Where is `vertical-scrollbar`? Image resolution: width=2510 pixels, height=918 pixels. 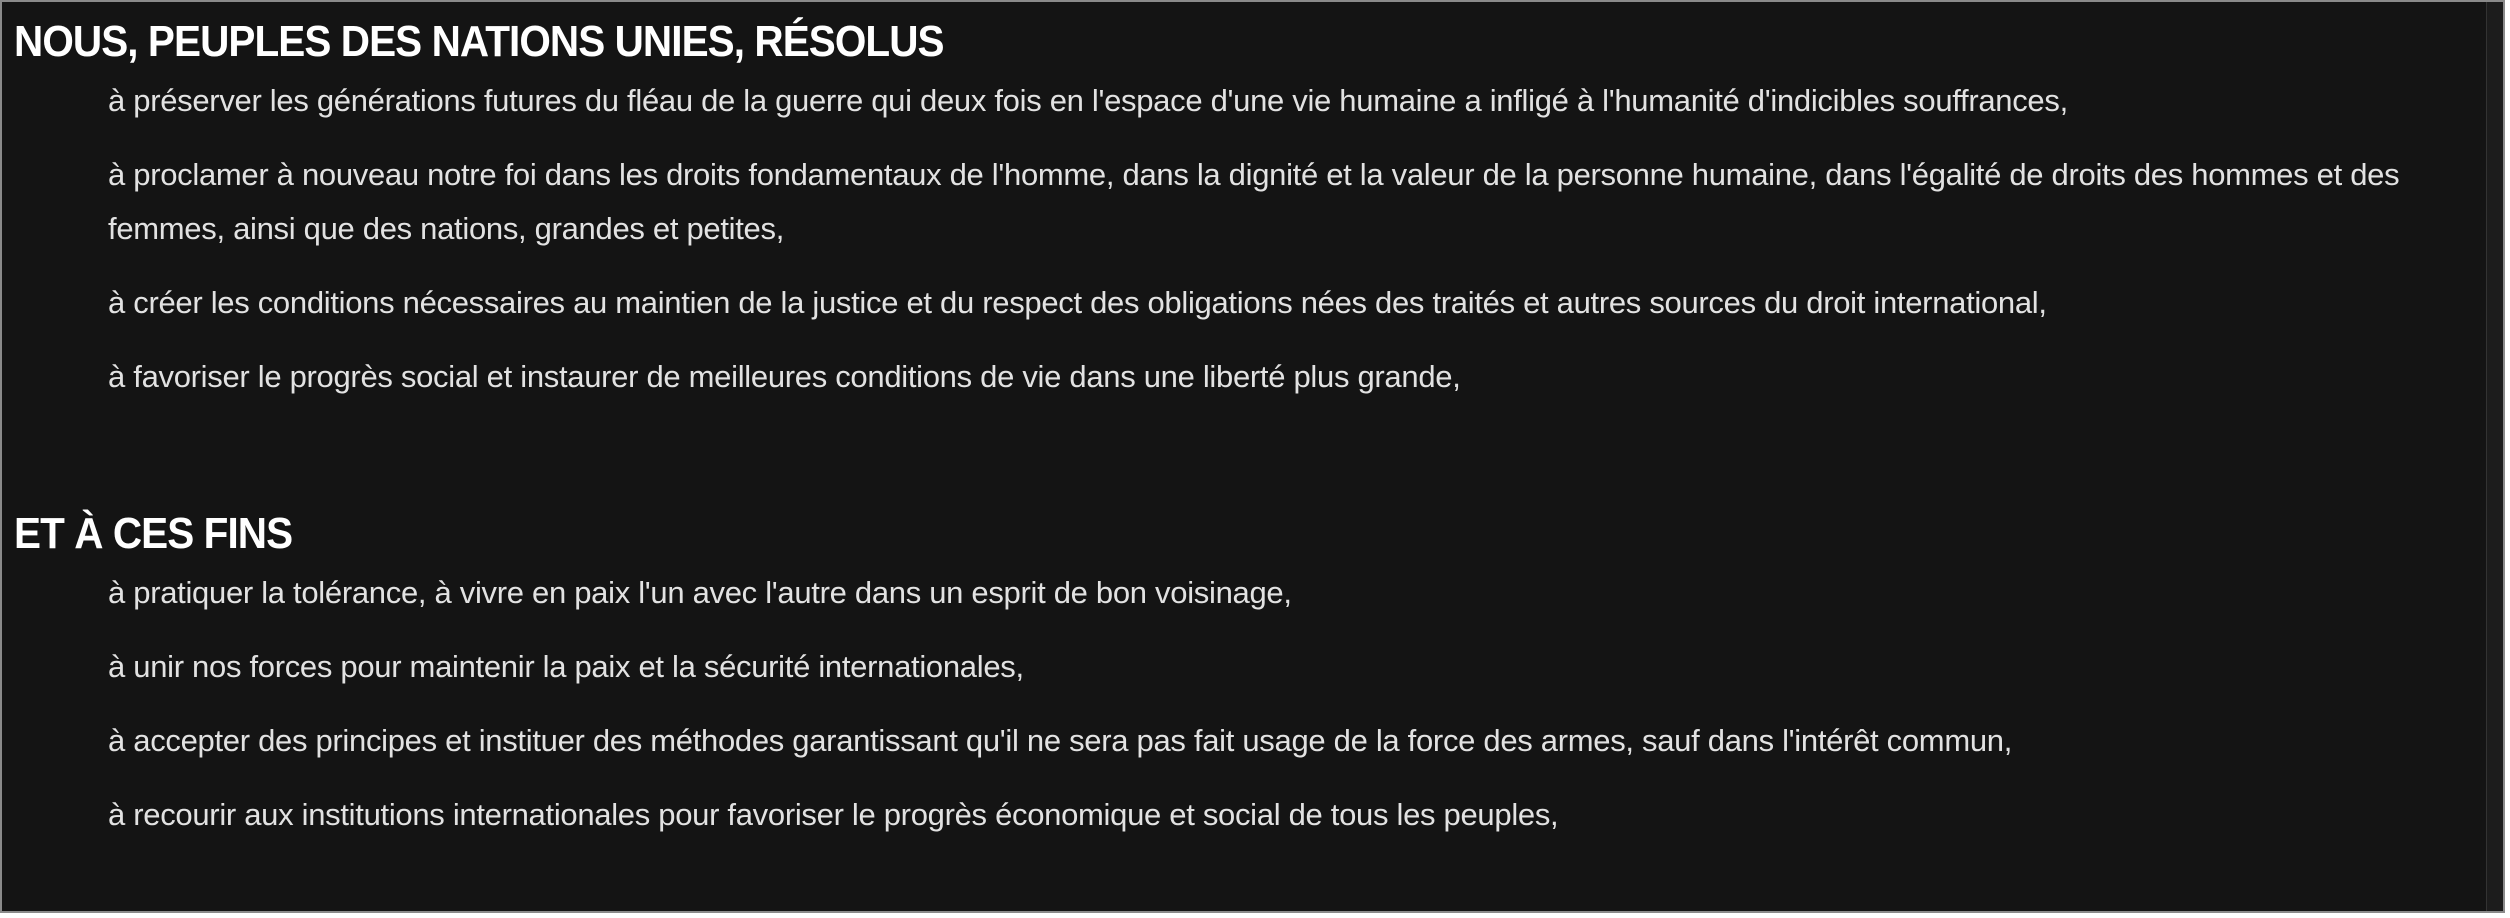 vertical-scrollbar is located at coordinates (2494, 456).